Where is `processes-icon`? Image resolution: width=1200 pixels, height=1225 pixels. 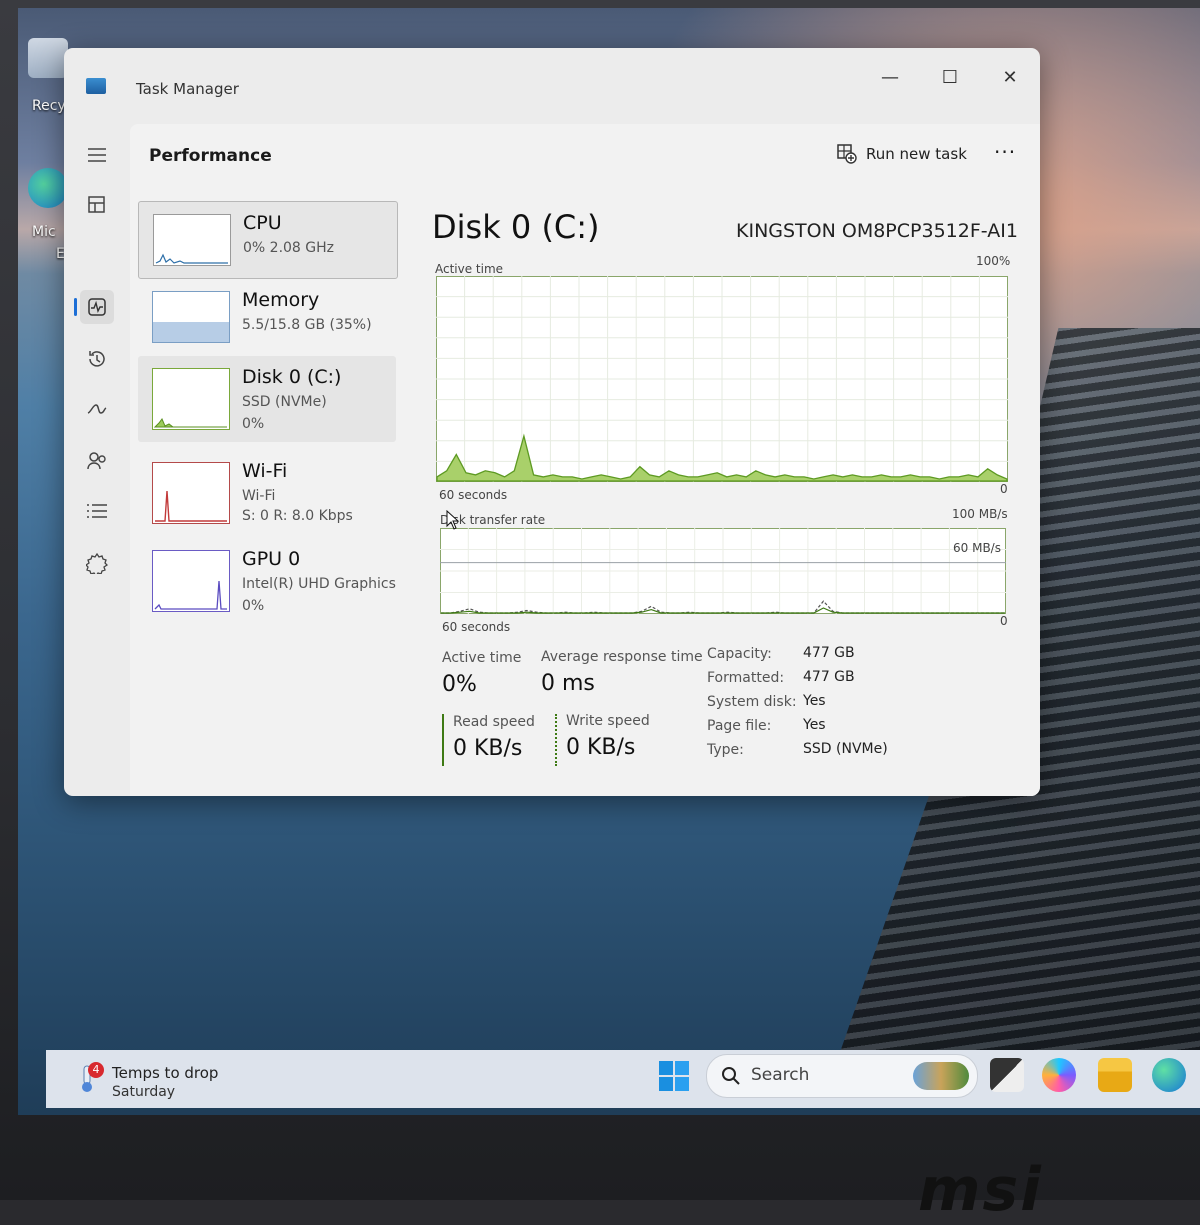
processes-icon is located at coordinates (96, 204).